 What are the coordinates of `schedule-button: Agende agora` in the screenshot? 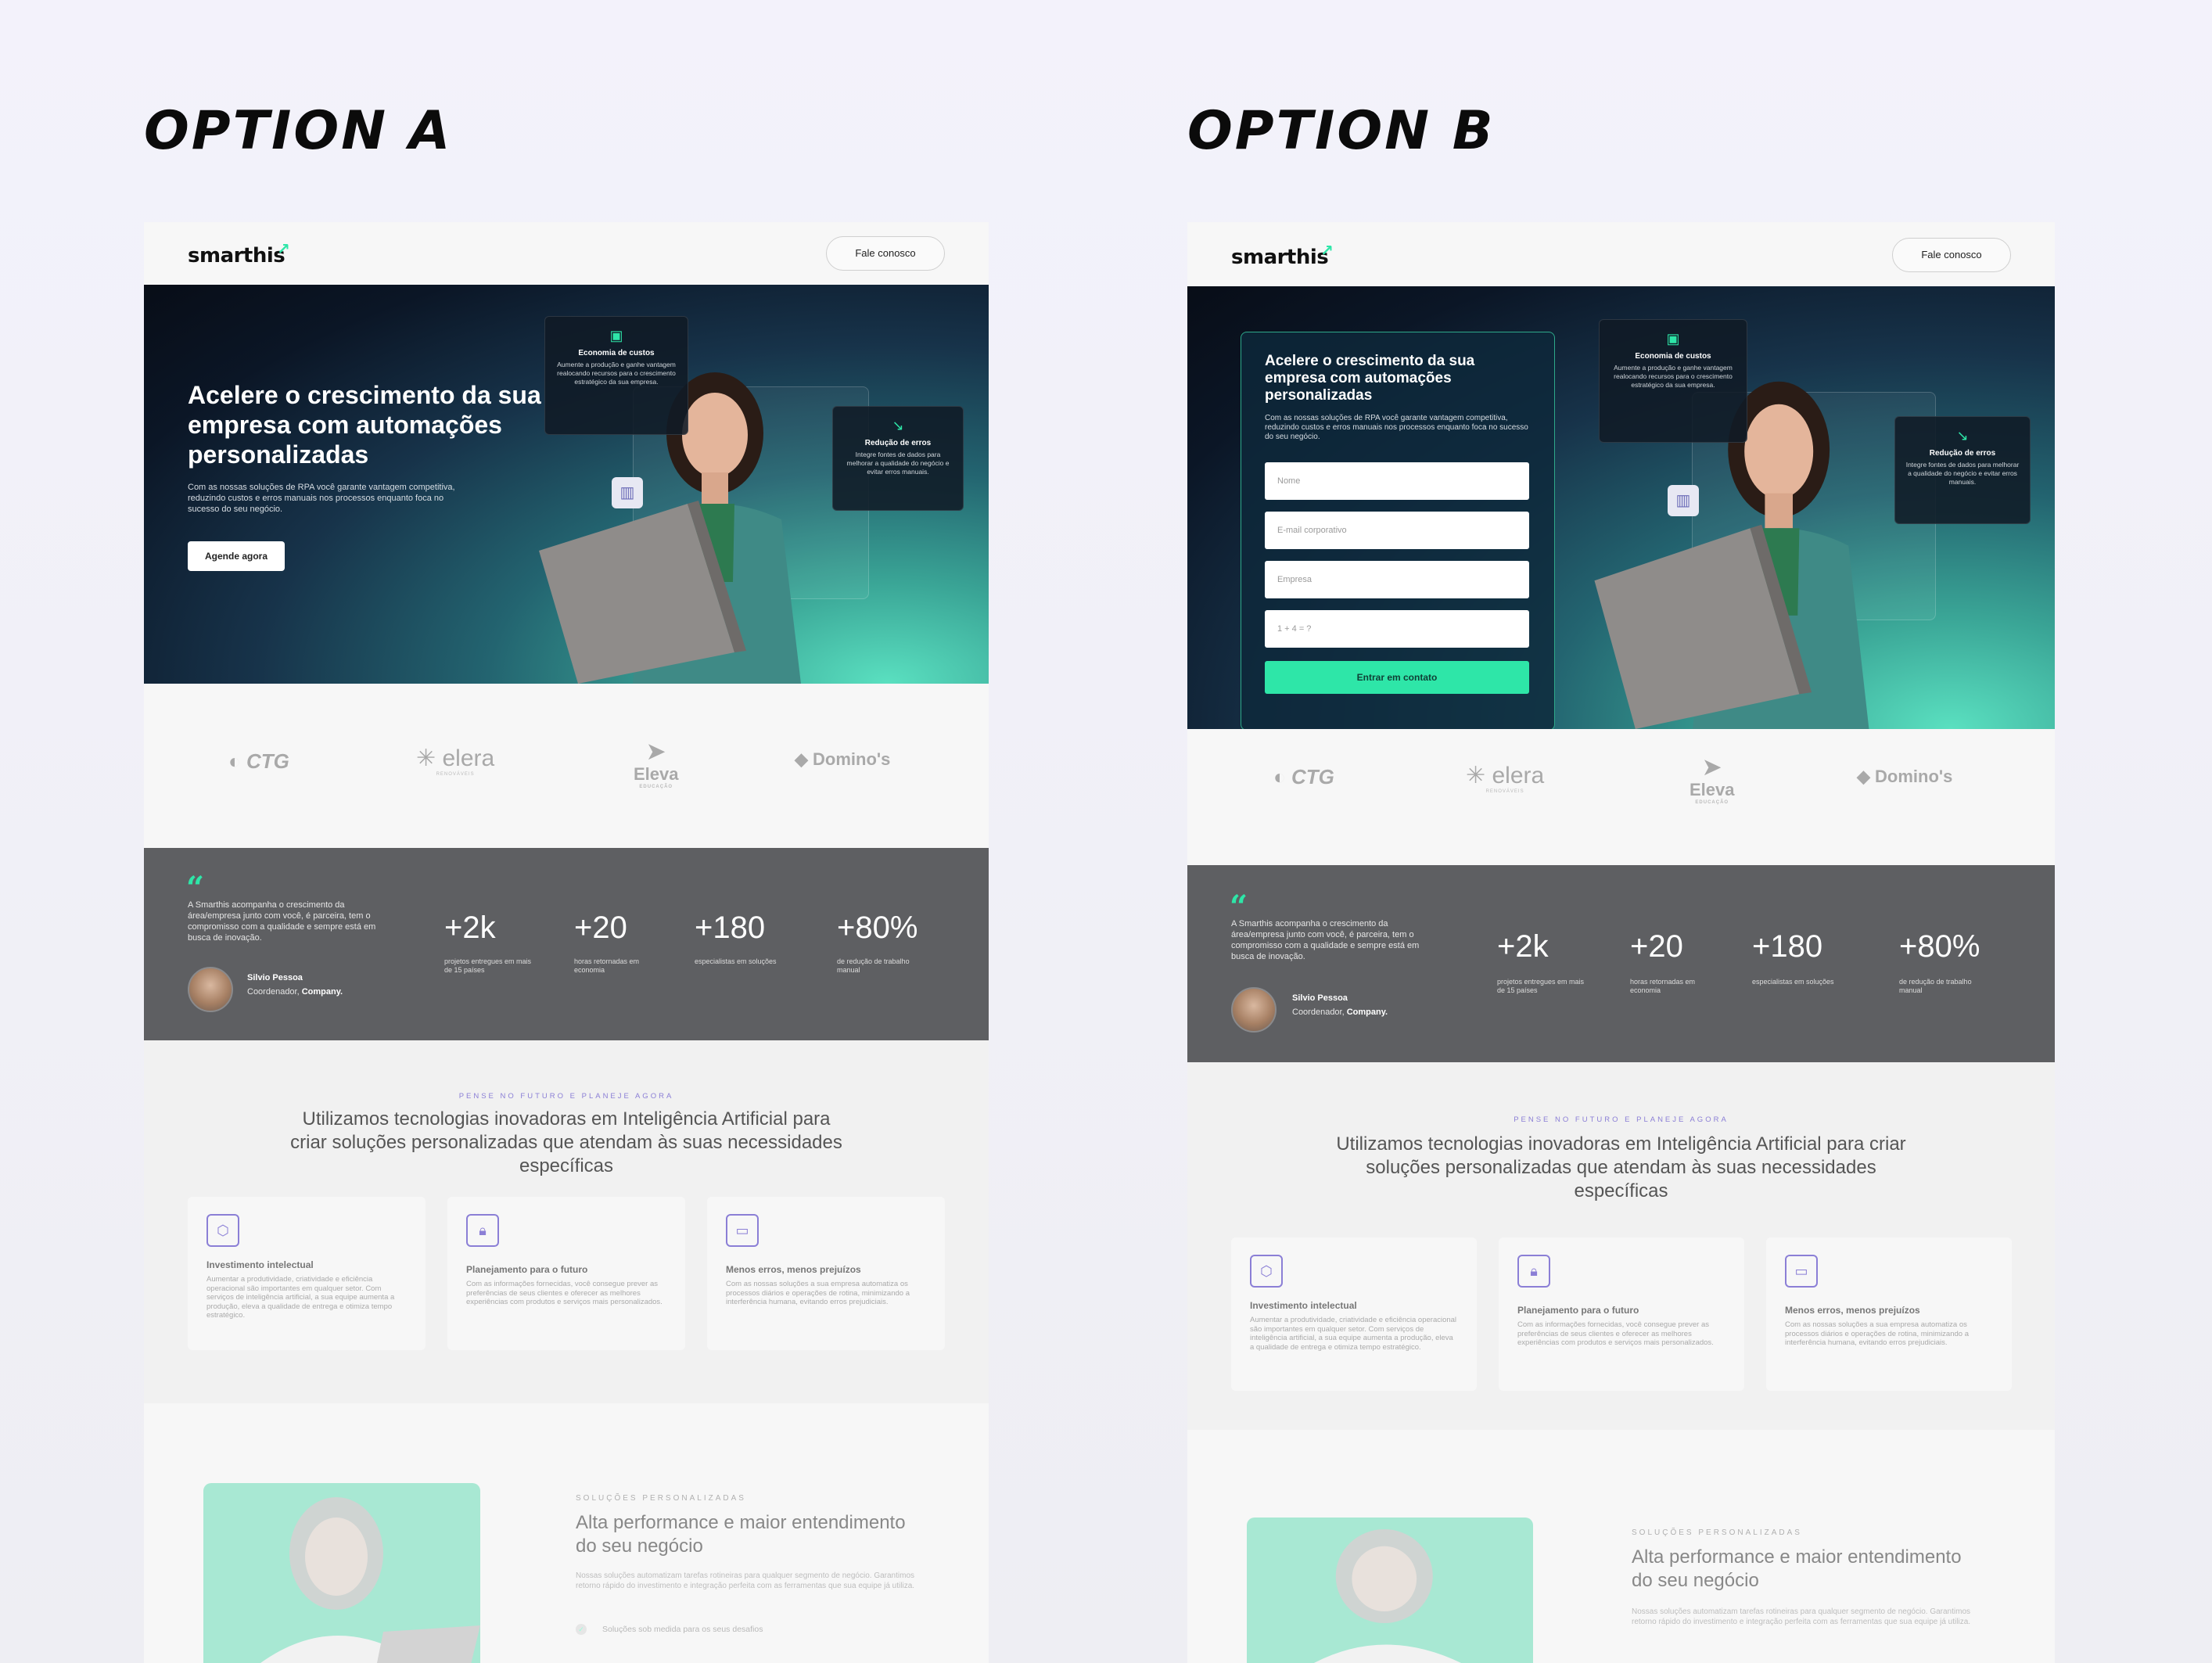 It's located at (236, 556).